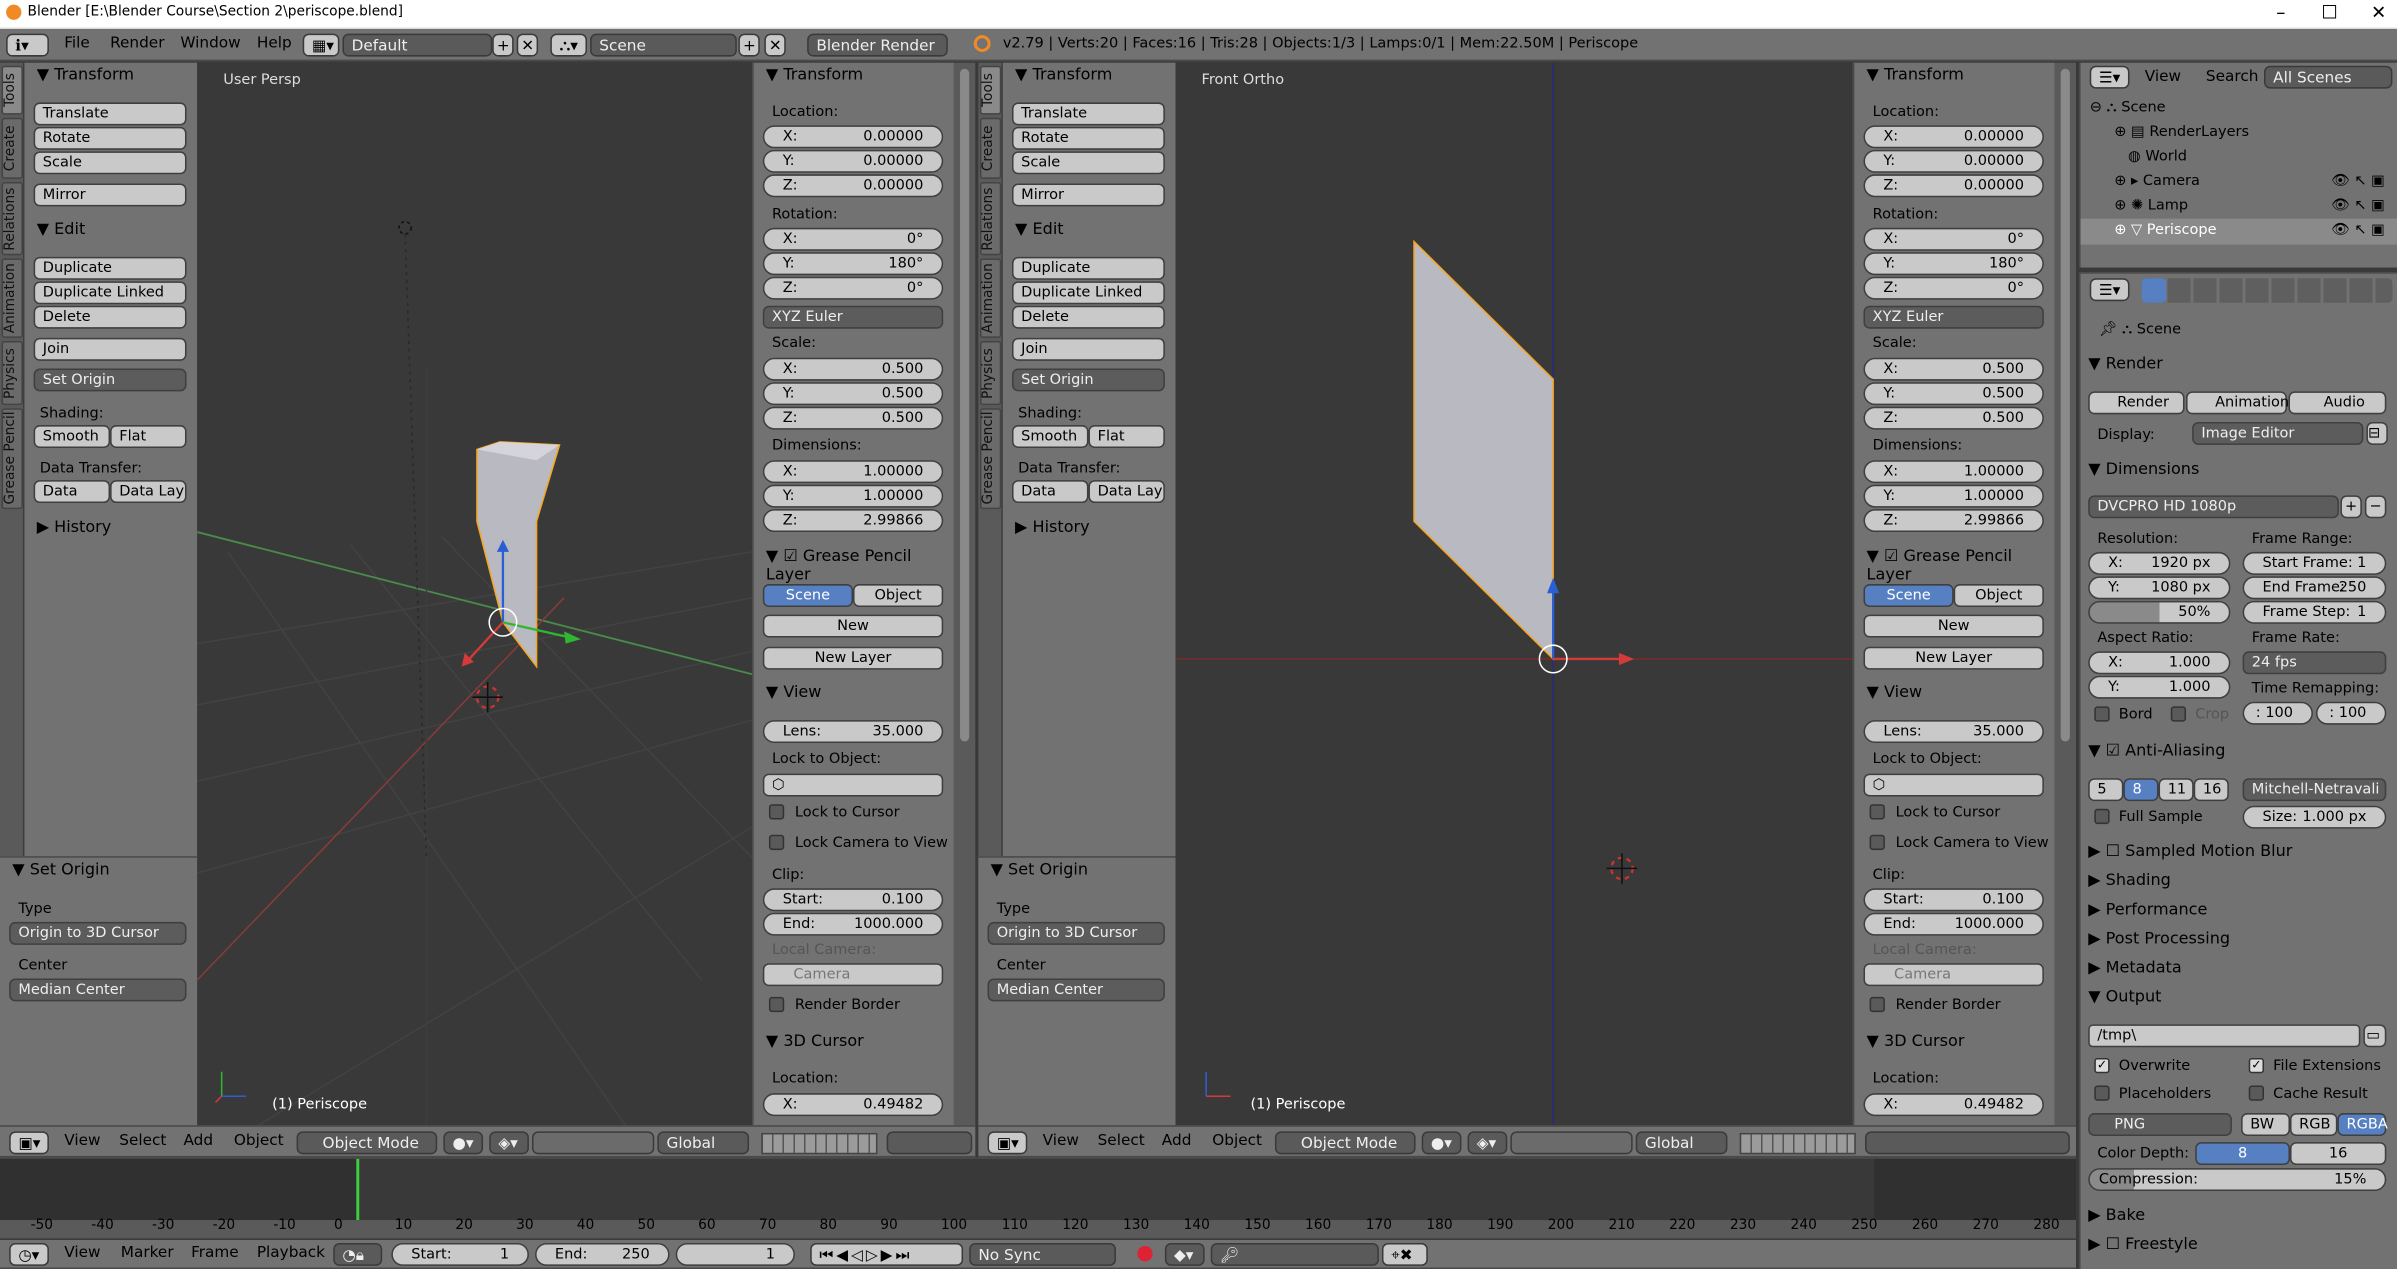 This screenshot has width=2397, height=1269. Describe the element at coordinates (749, 45) in the screenshot. I see `add-scene-button: +` at that location.